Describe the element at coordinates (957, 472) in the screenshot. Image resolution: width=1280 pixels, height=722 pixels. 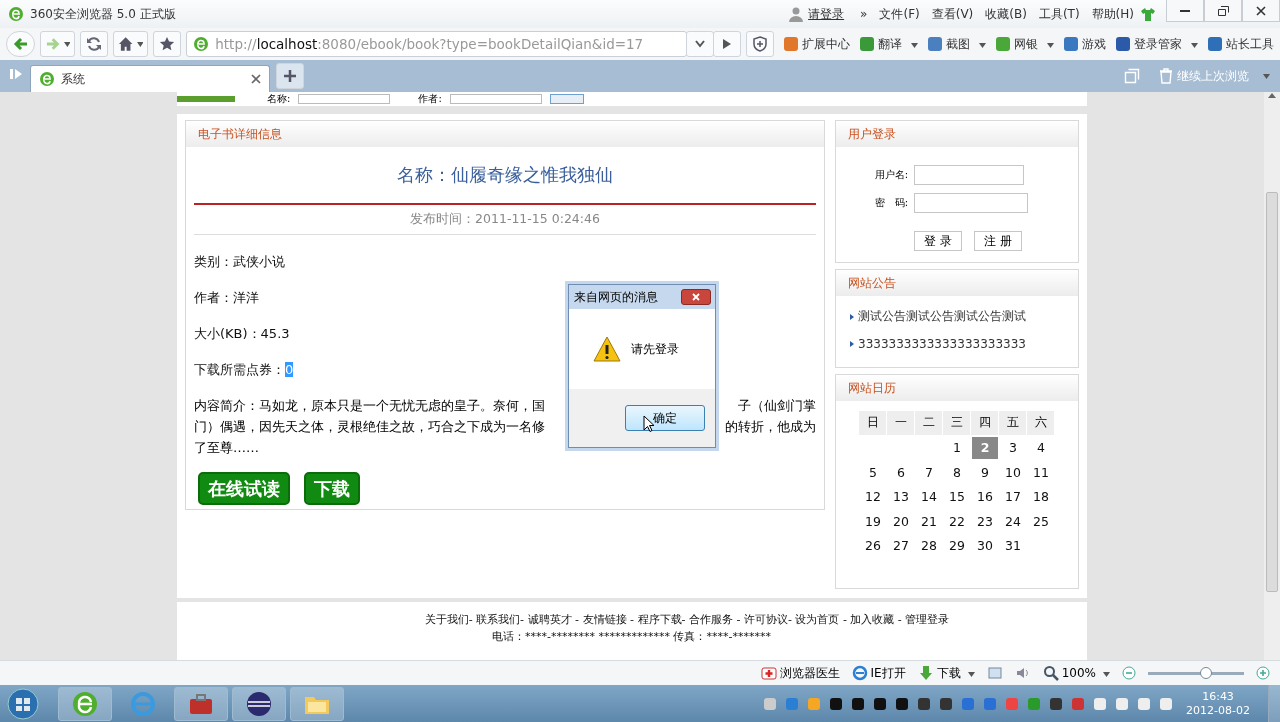
I see `calendar-day: 8` at that location.